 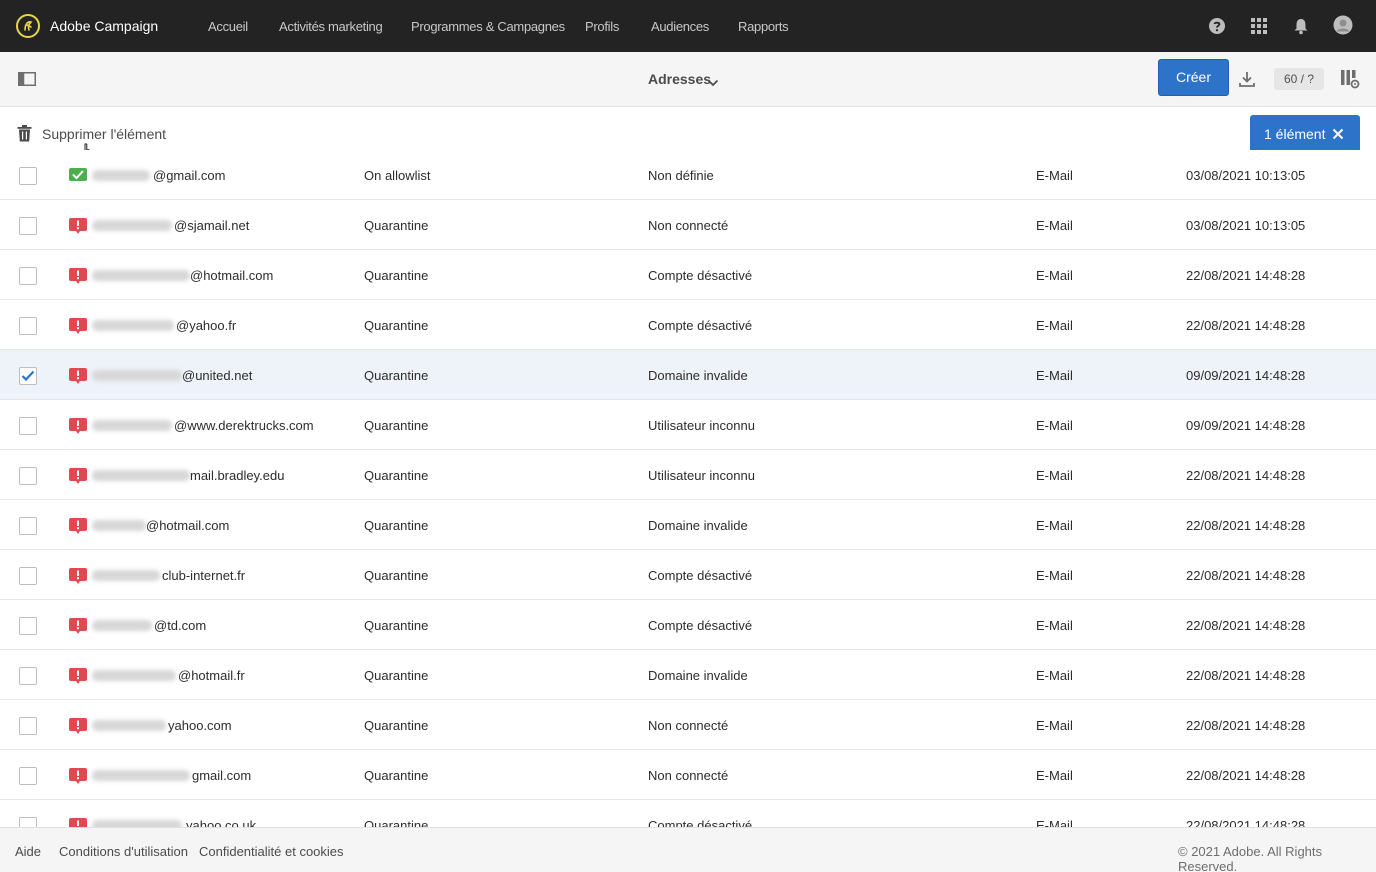 I want to click on chevron-down-icon, so click(x=713, y=83).